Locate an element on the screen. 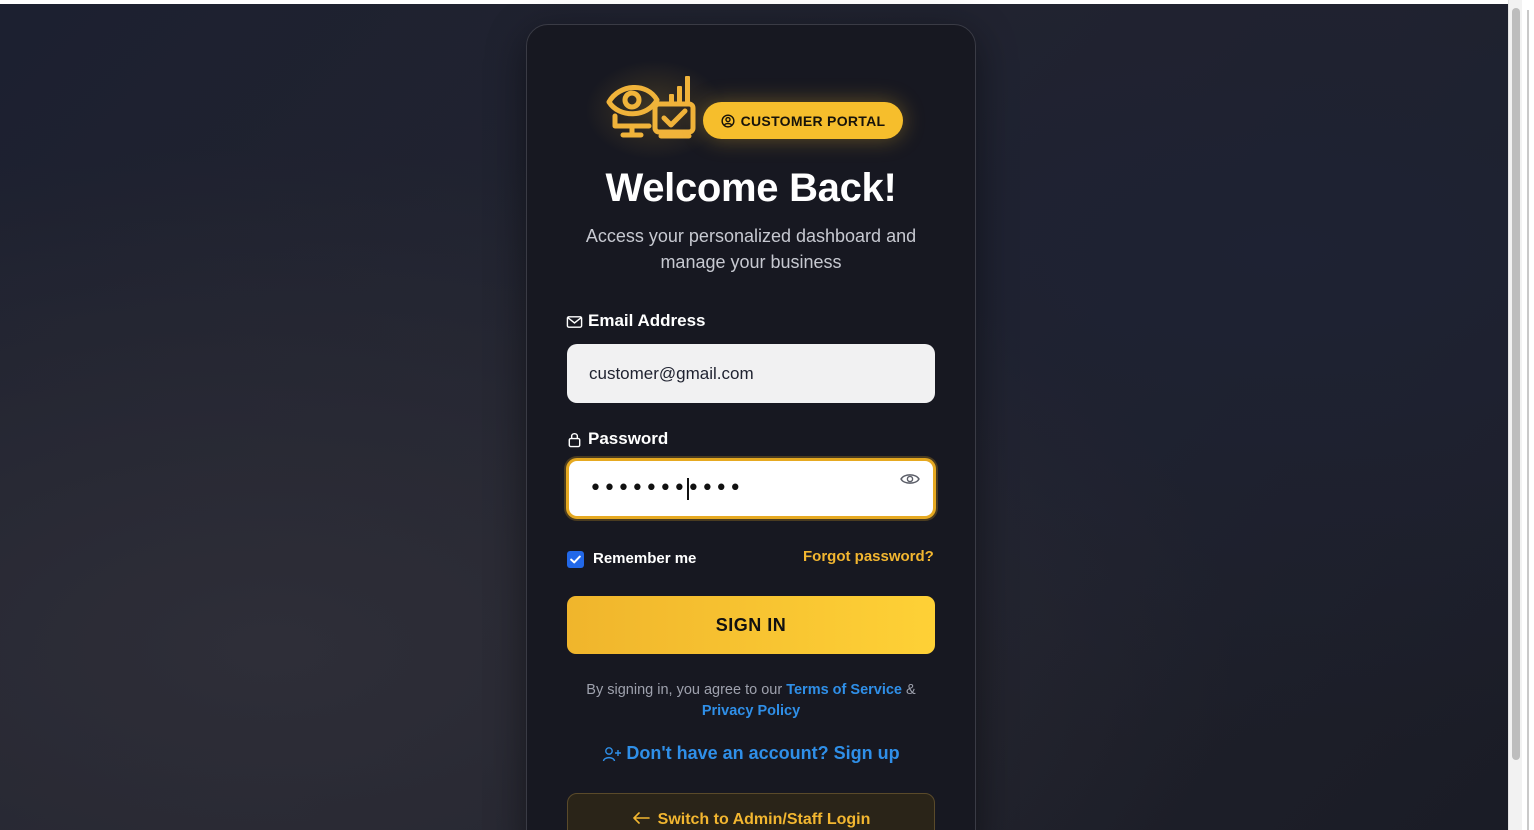 The width and height of the screenshot is (1534, 830). user-plus-icon is located at coordinates (612, 753).